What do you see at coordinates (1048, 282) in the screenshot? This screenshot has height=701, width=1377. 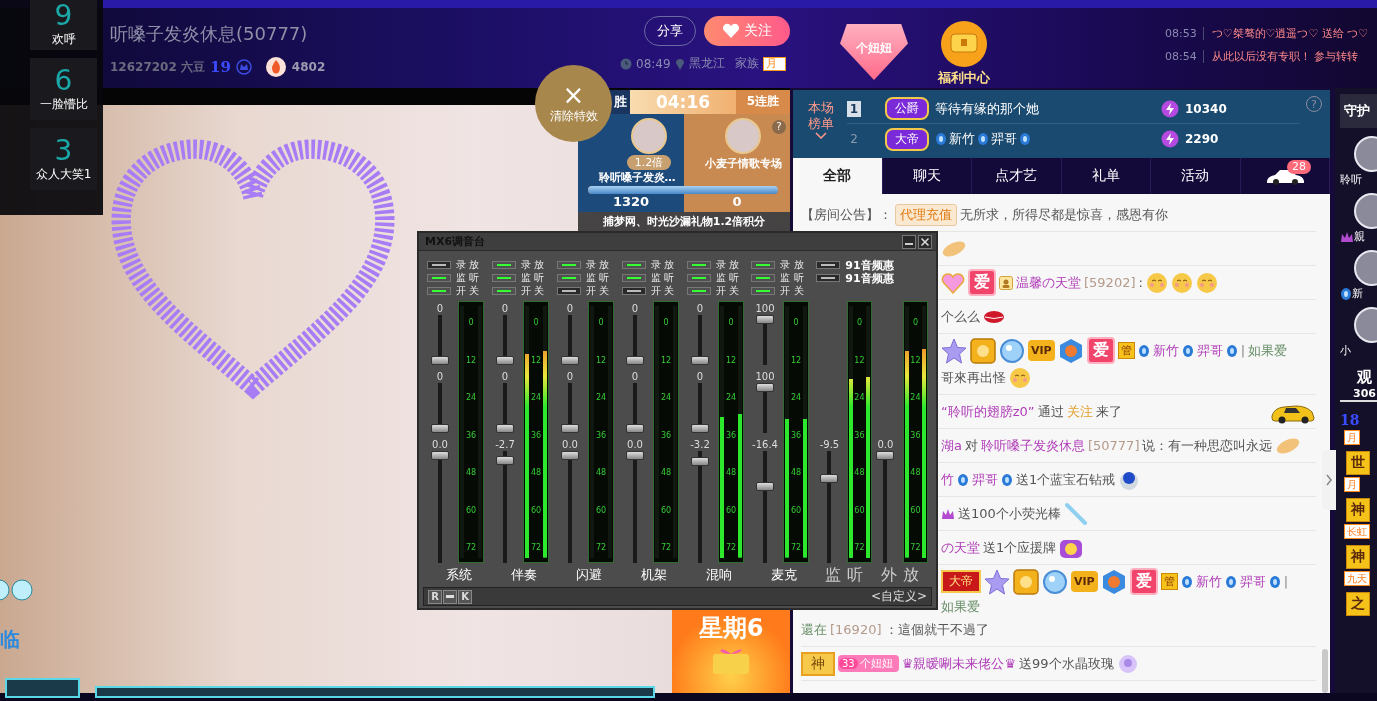 I see `user-name: 温馨の天堂` at bounding box center [1048, 282].